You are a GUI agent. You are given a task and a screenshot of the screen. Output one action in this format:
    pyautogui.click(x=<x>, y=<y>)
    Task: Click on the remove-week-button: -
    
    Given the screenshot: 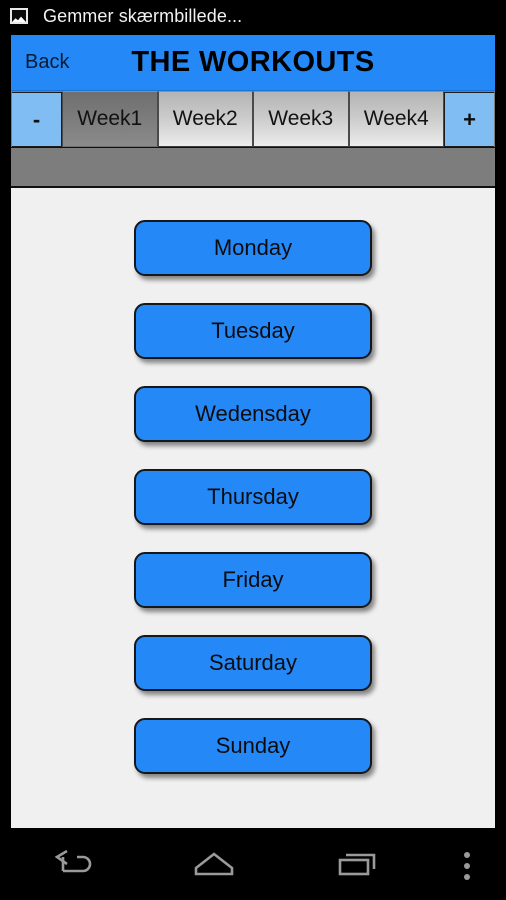 What is the action you would take?
    pyautogui.click(x=37, y=119)
    